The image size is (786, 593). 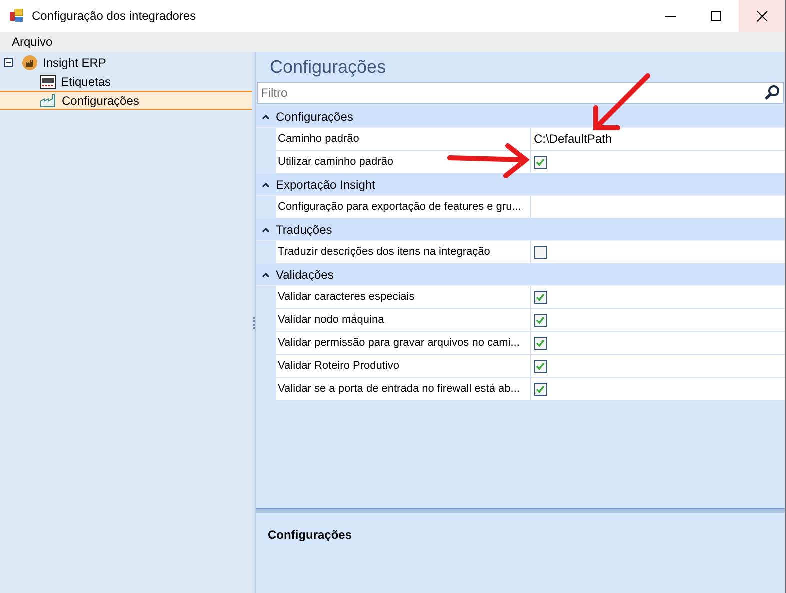 What do you see at coordinates (326, 185) in the screenshot?
I see `category-title: Exportação Insight` at bounding box center [326, 185].